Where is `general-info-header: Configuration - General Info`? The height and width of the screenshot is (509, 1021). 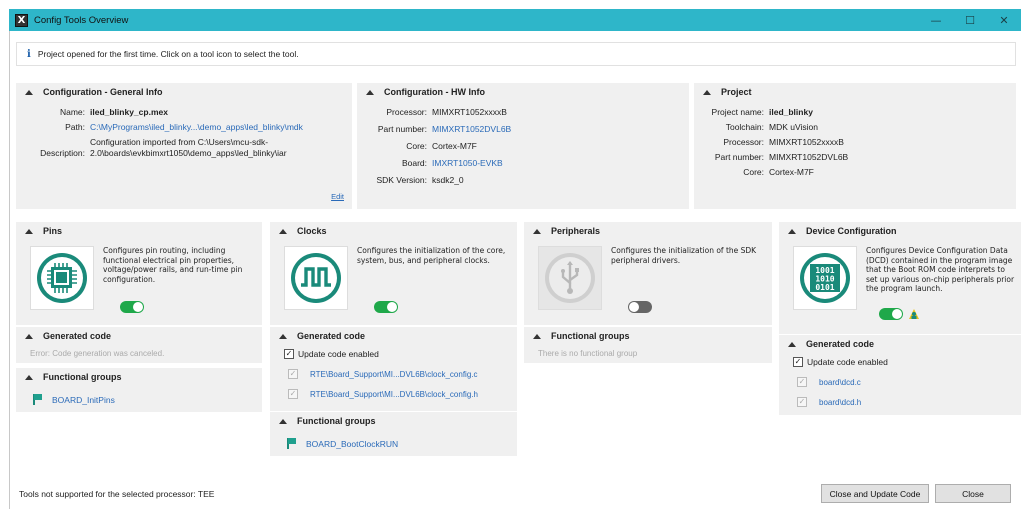
general-info-header: Configuration - General Info is located at coordinates (184, 92).